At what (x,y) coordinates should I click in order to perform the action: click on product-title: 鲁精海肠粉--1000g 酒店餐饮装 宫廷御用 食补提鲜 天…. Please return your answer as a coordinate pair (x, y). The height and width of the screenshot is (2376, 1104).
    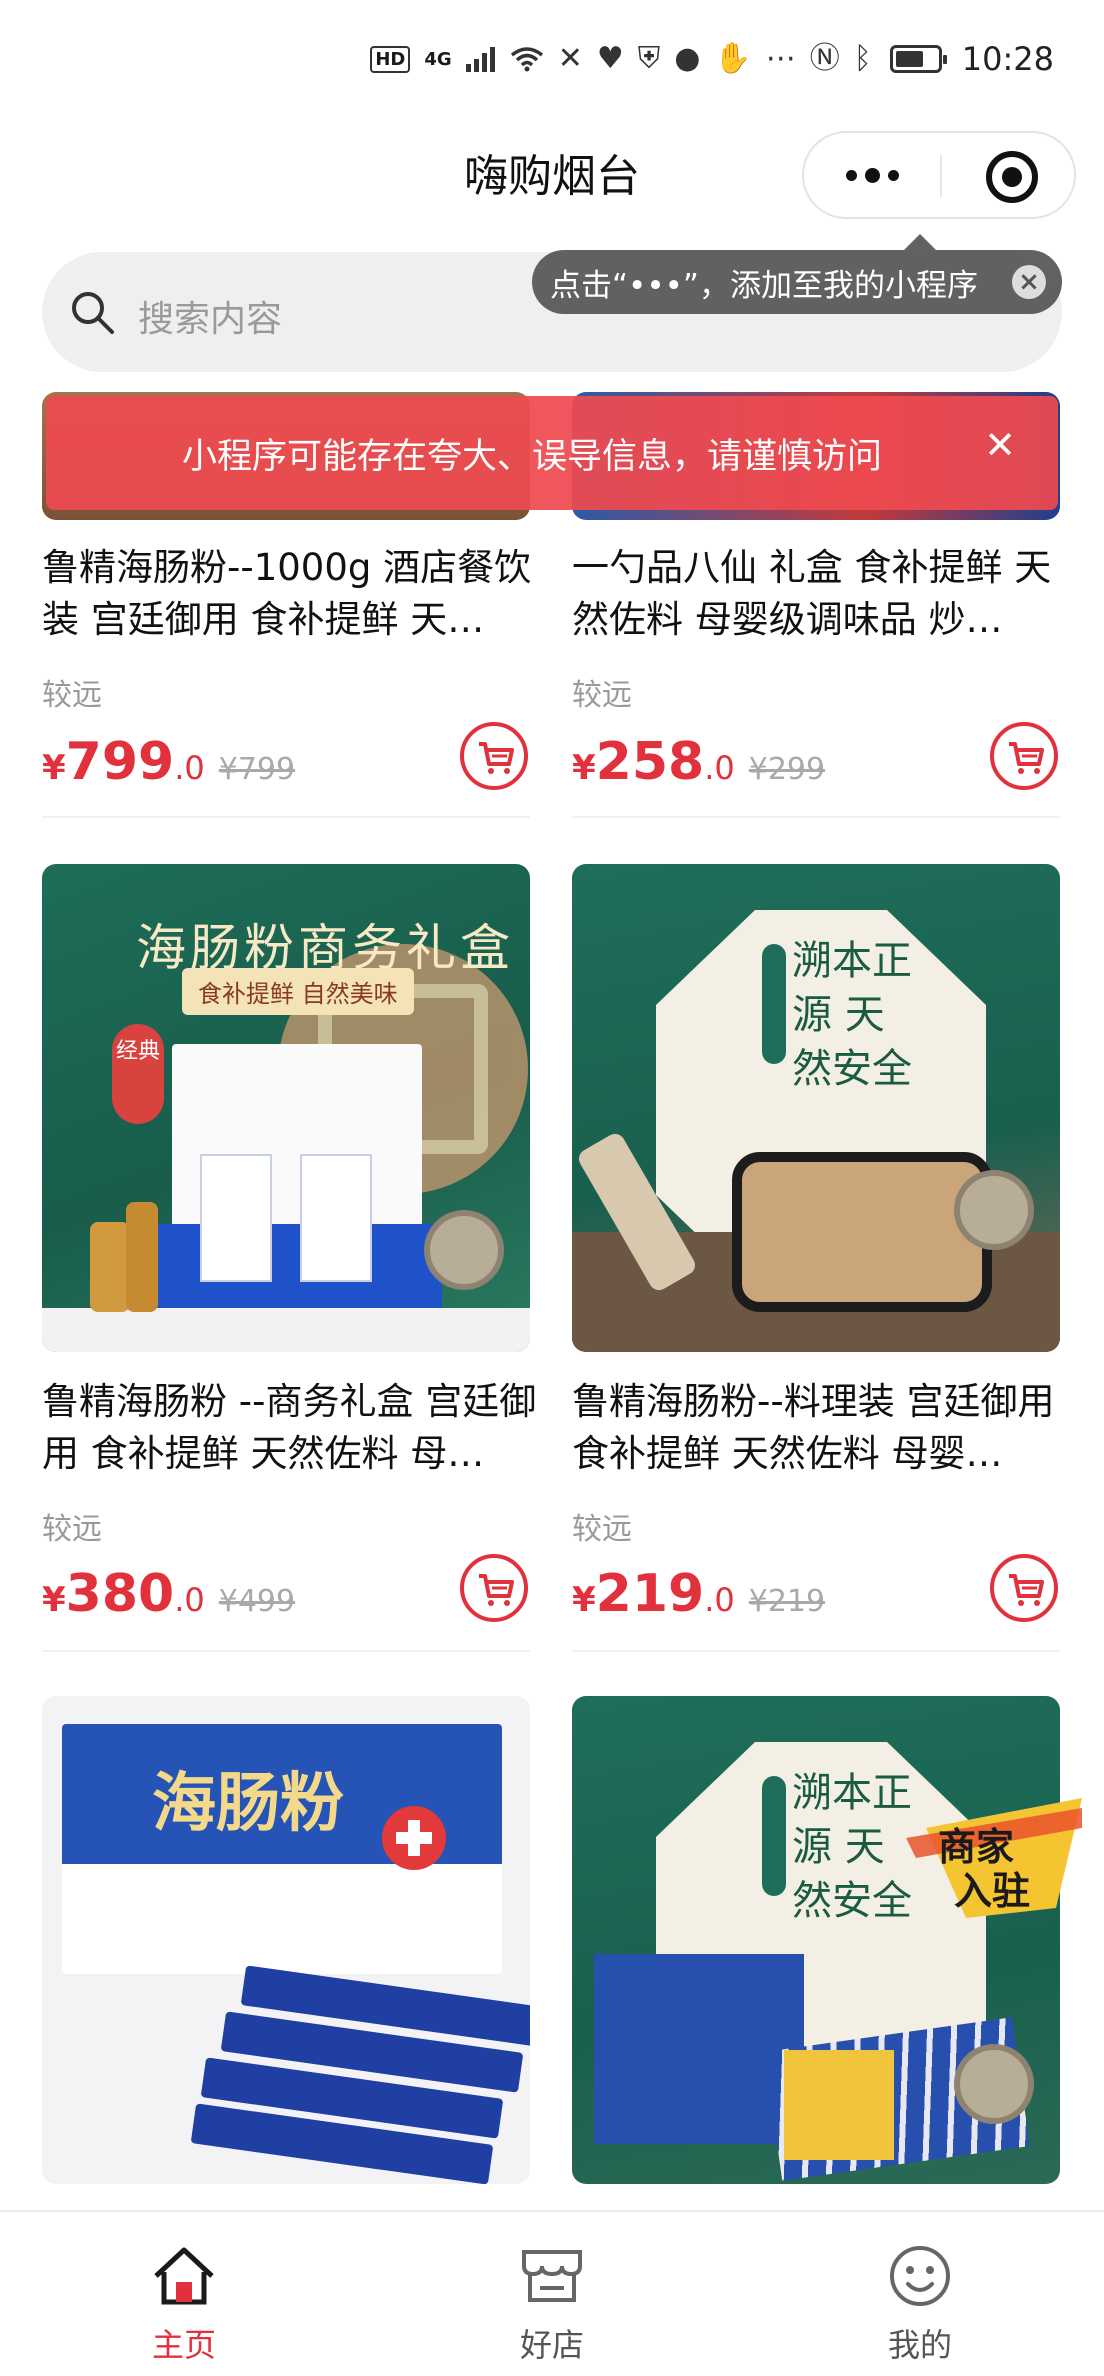
    Looking at the image, I should click on (292, 594).